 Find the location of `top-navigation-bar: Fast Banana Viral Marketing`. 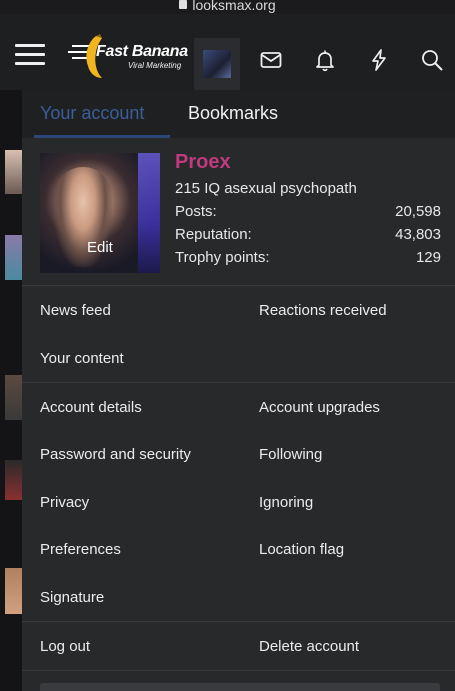

top-navigation-bar: Fast Banana Viral Marketing is located at coordinates (227, 52).